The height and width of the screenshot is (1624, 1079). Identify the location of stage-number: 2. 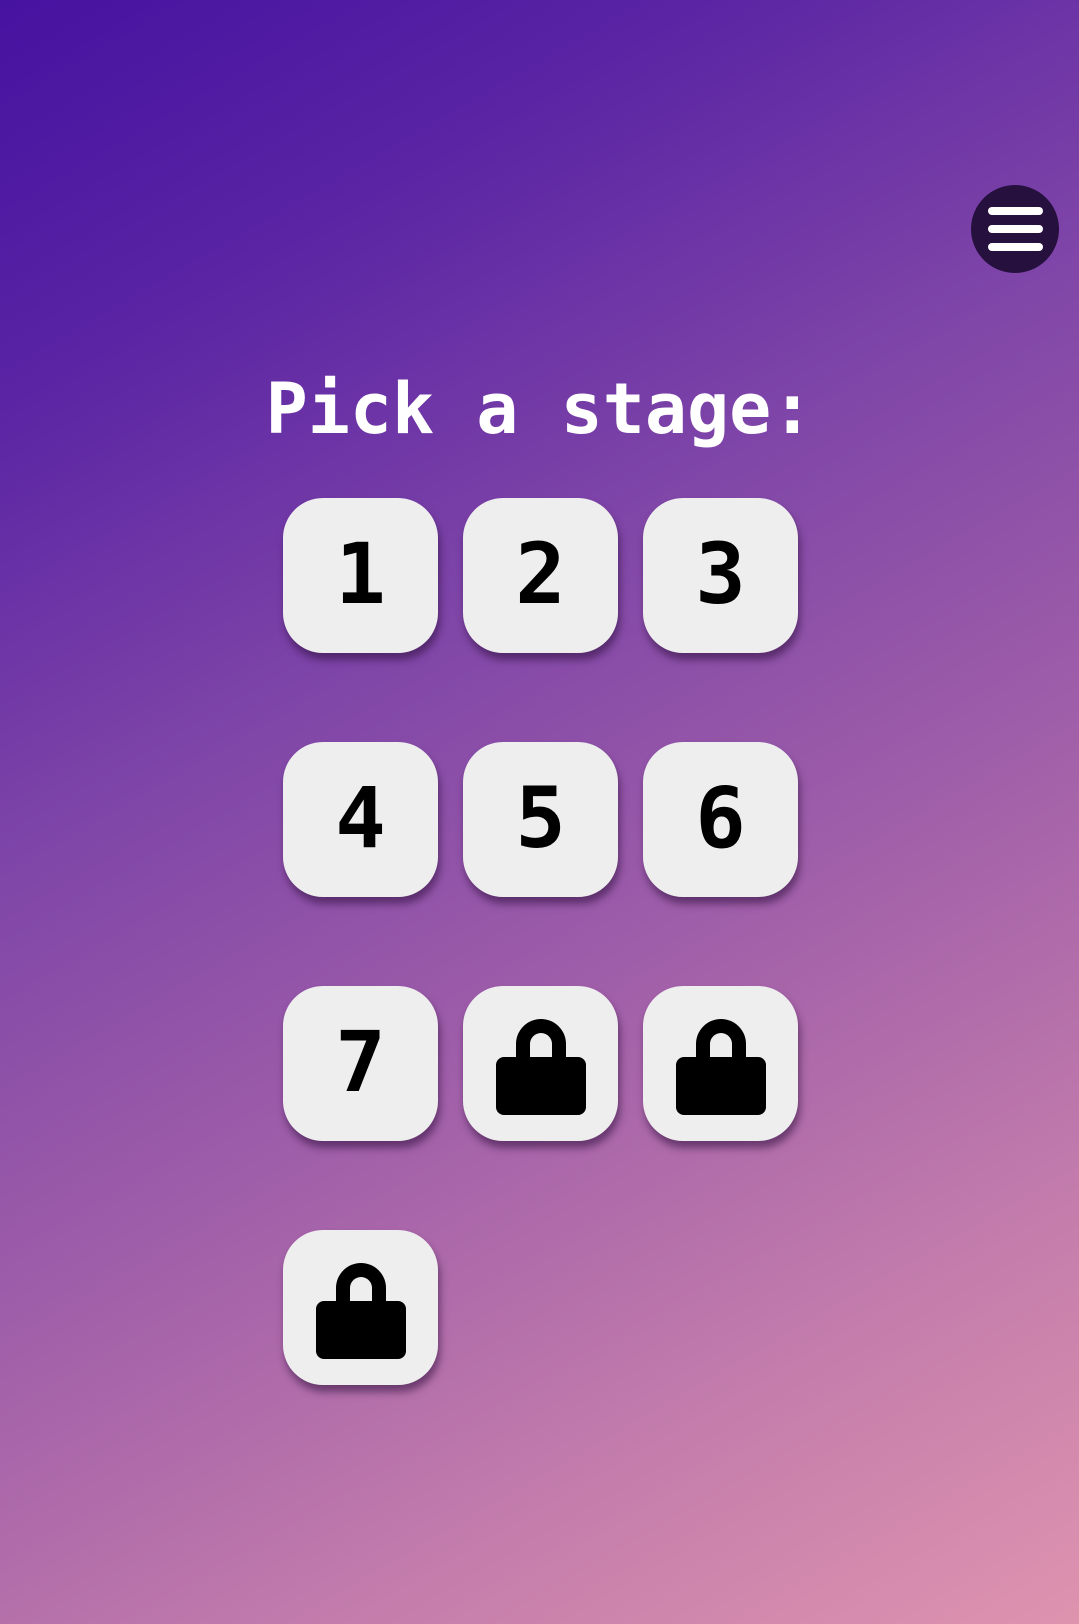
(540, 573).